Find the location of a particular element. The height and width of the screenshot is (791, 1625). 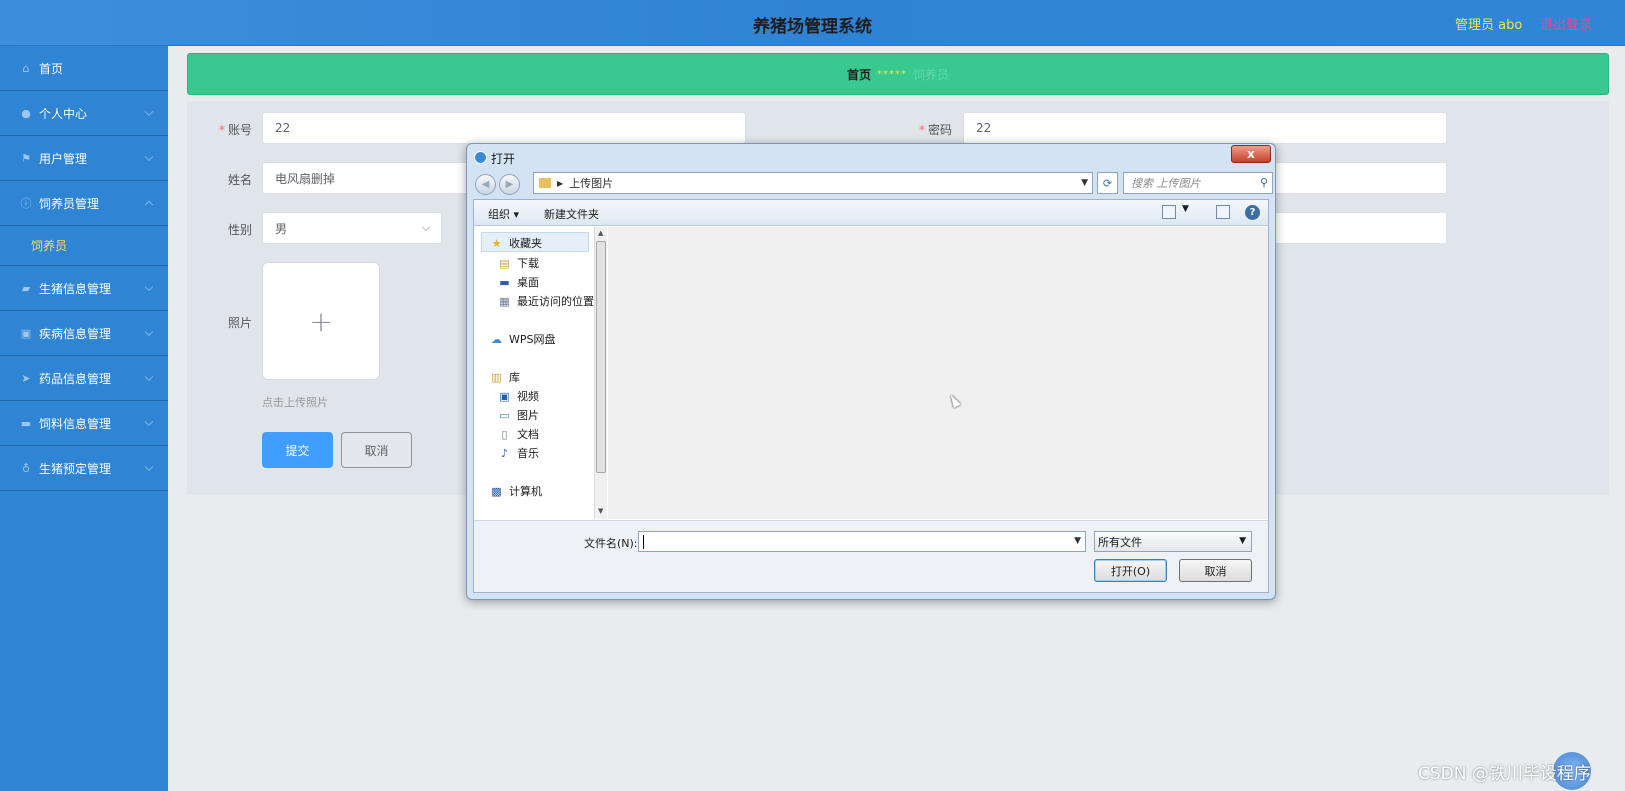

filetype-select: 所有文件 ▼ is located at coordinates (1173, 541).